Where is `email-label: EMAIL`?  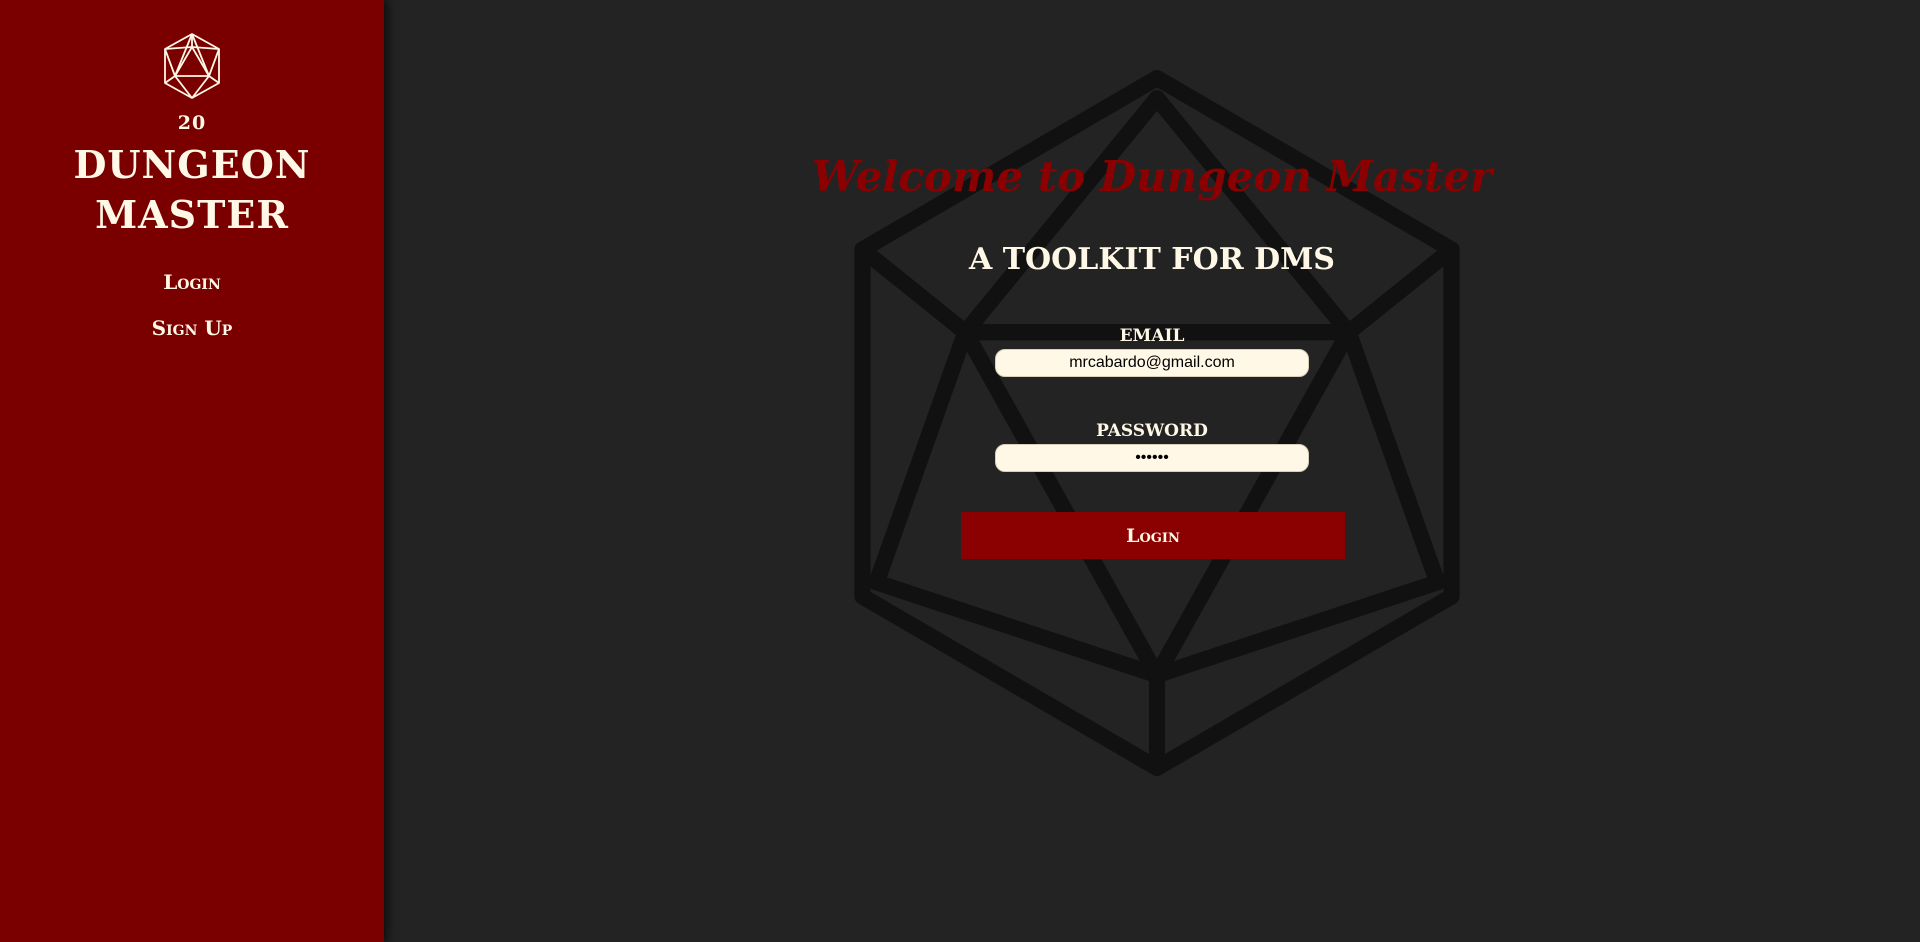
email-label: EMAIL is located at coordinates (1152, 336).